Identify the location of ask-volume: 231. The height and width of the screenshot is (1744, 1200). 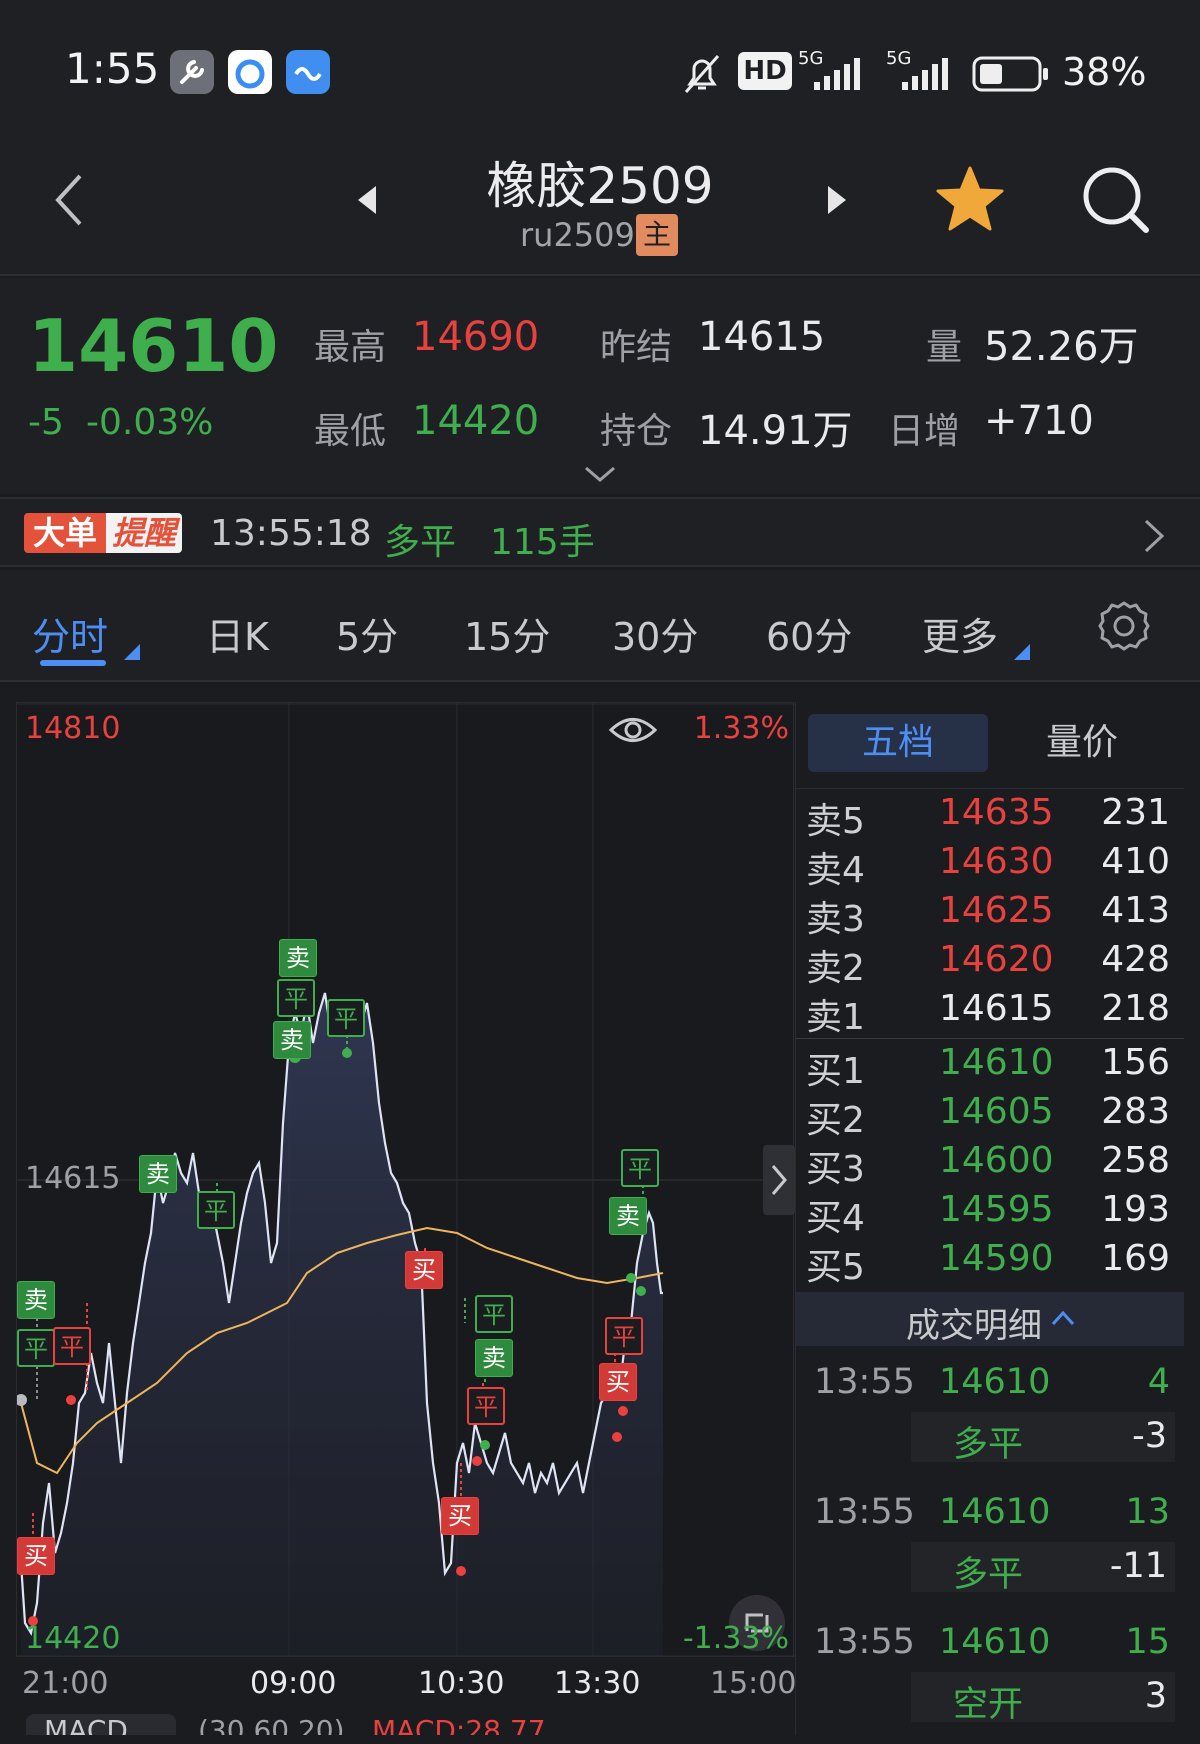
(1135, 812).